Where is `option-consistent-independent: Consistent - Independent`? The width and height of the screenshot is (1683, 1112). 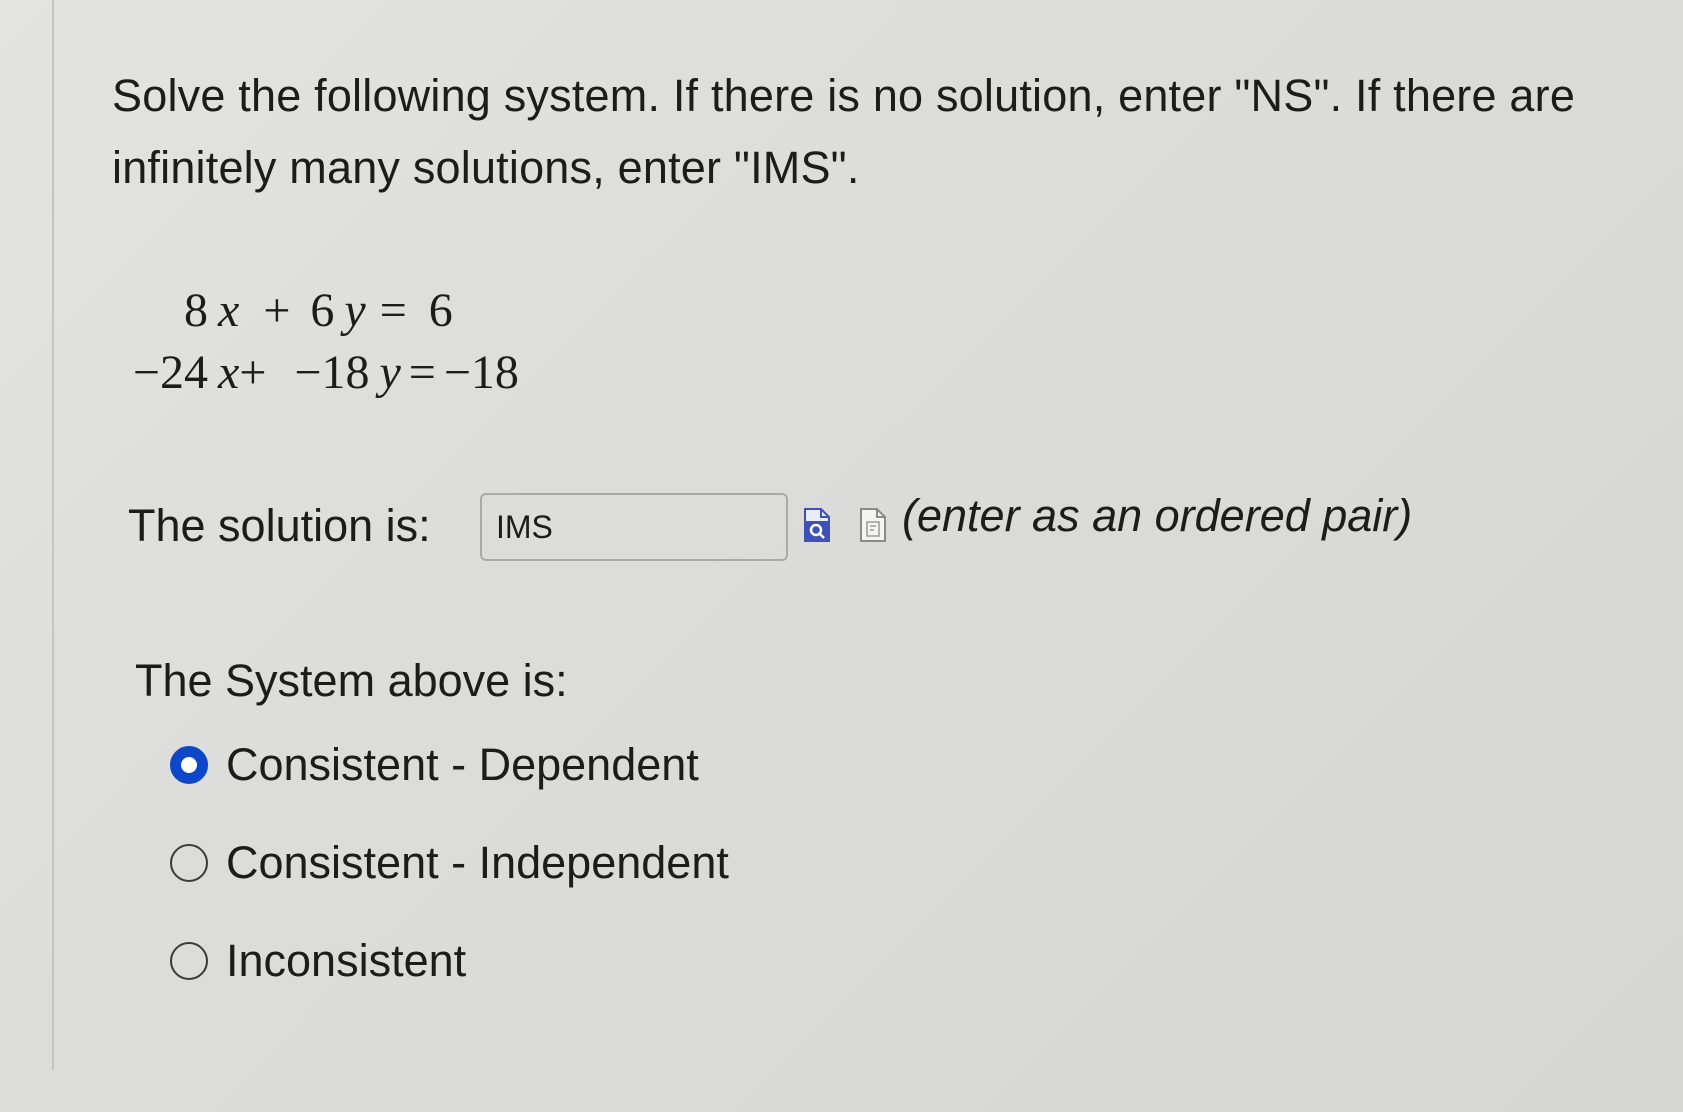 option-consistent-independent: Consistent - Independent is located at coordinates (449, 862).